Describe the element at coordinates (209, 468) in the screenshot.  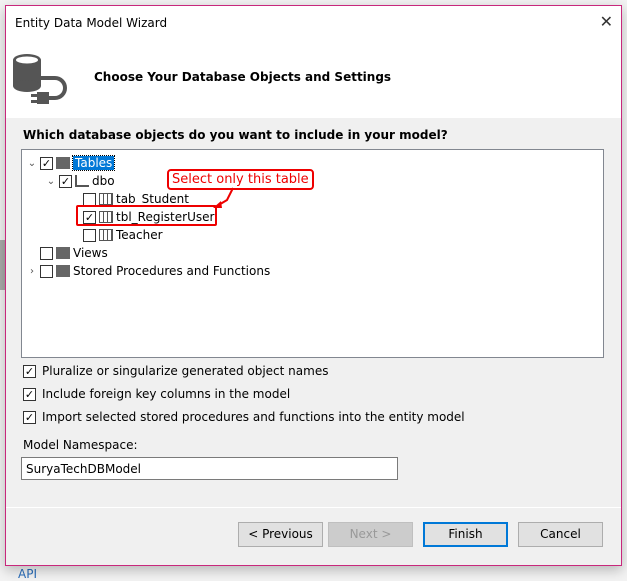
I see `namespace-input` at that location.